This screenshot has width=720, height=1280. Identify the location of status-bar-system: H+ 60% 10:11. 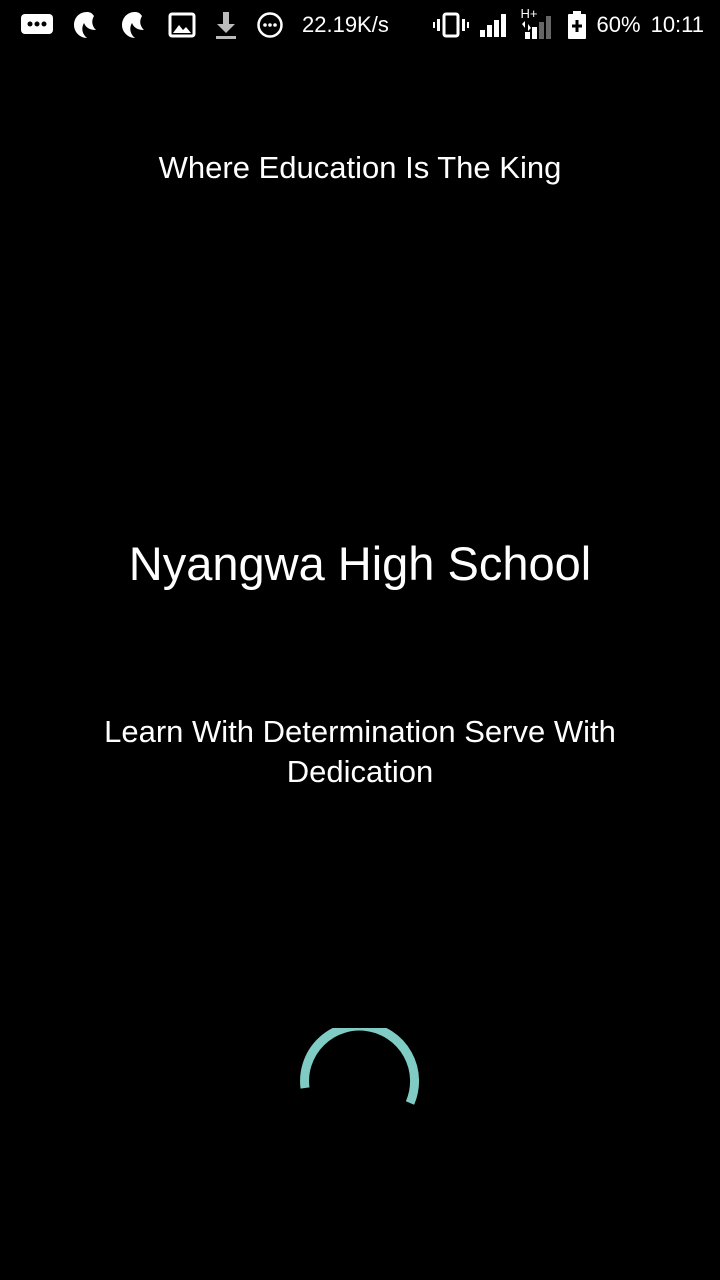
(563, 23).